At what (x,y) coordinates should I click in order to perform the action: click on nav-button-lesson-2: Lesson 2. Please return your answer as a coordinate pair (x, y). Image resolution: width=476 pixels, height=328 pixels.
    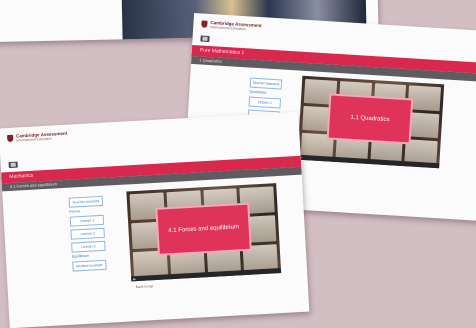
    Looking at the image, I should click on (87, 233).